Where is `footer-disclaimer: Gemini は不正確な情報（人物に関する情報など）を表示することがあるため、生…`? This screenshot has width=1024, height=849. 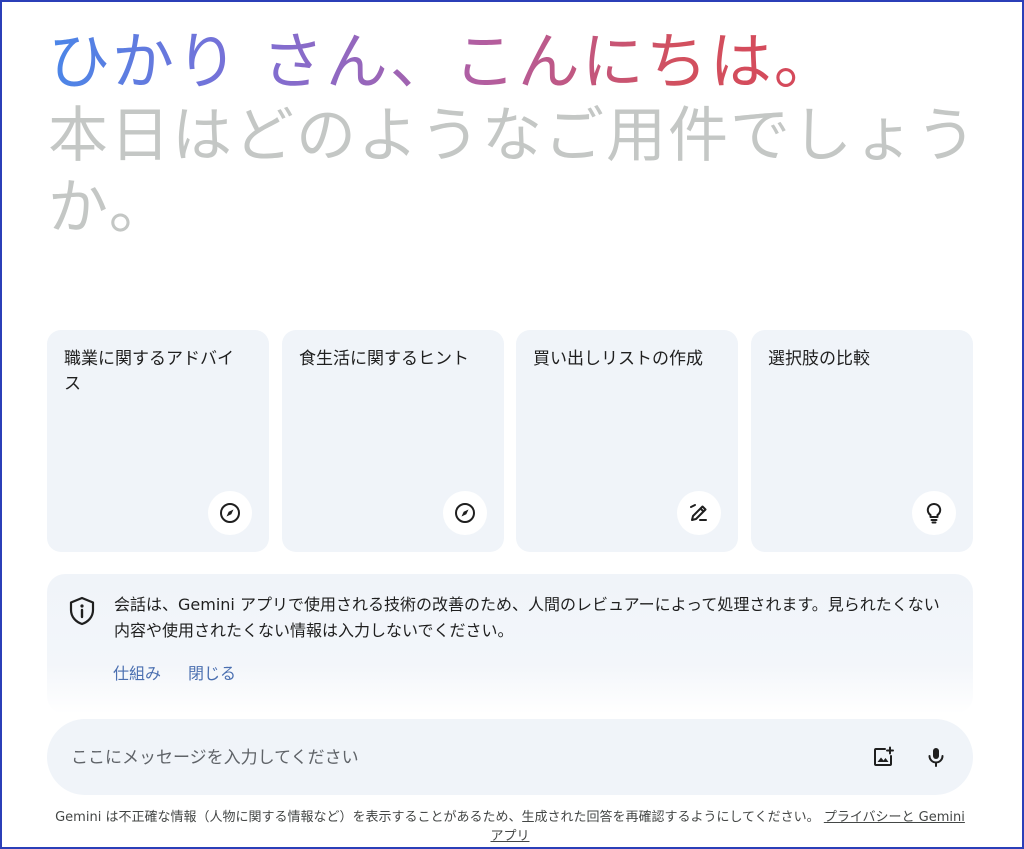
footer-disclaimer: Gemini は不正確な情報（人物に関する情報など）を表示することがあるため、生… is located at coordinates (510, 827).